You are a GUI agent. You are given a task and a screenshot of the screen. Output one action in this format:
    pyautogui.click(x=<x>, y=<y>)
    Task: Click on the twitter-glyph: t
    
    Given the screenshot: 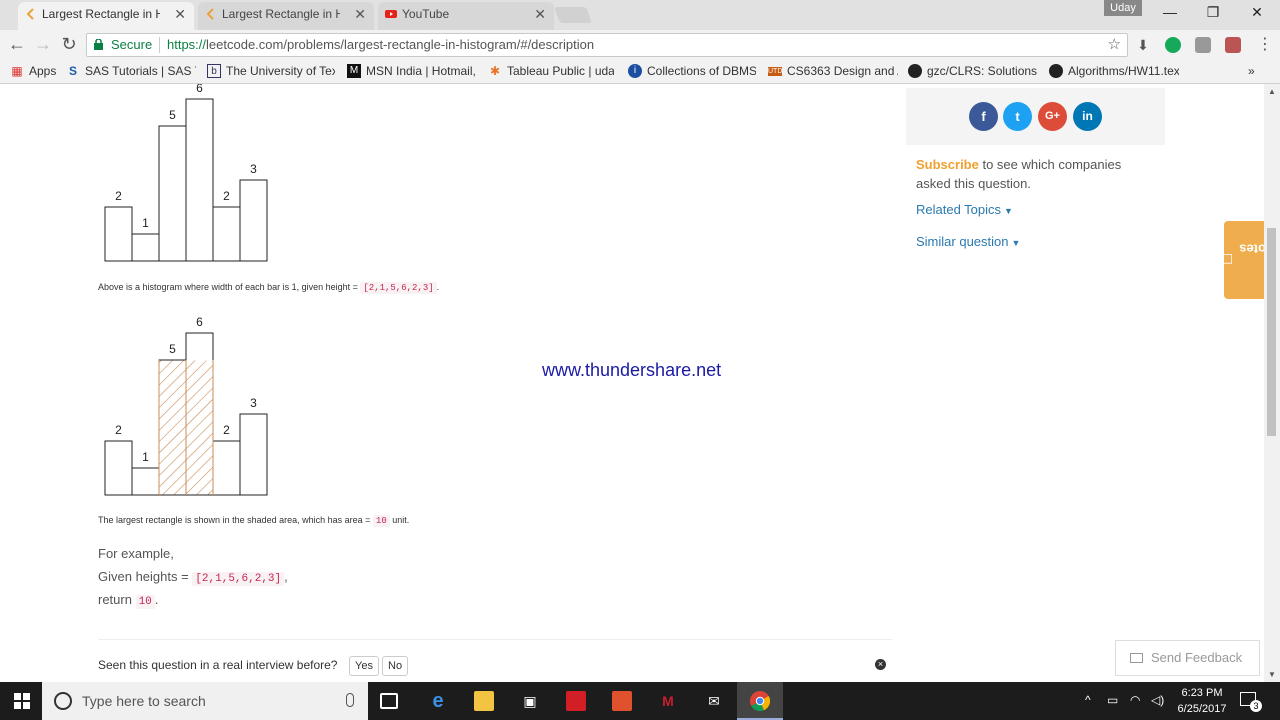 What is the action you would take?
    pyautogui.click(x=1017, y=116)
    